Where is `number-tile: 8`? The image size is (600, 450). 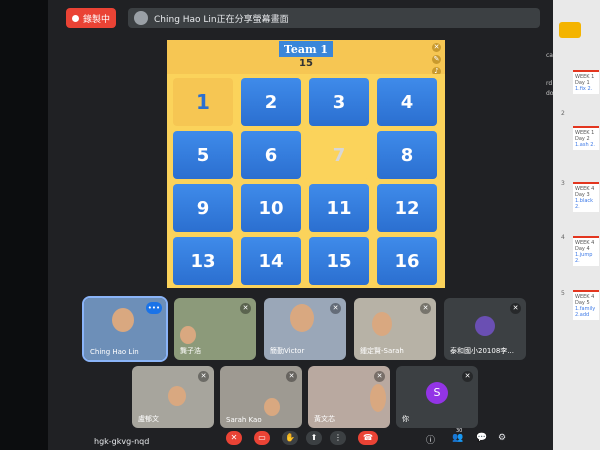 number-tile: 8 is located at coordinates (407, 155).